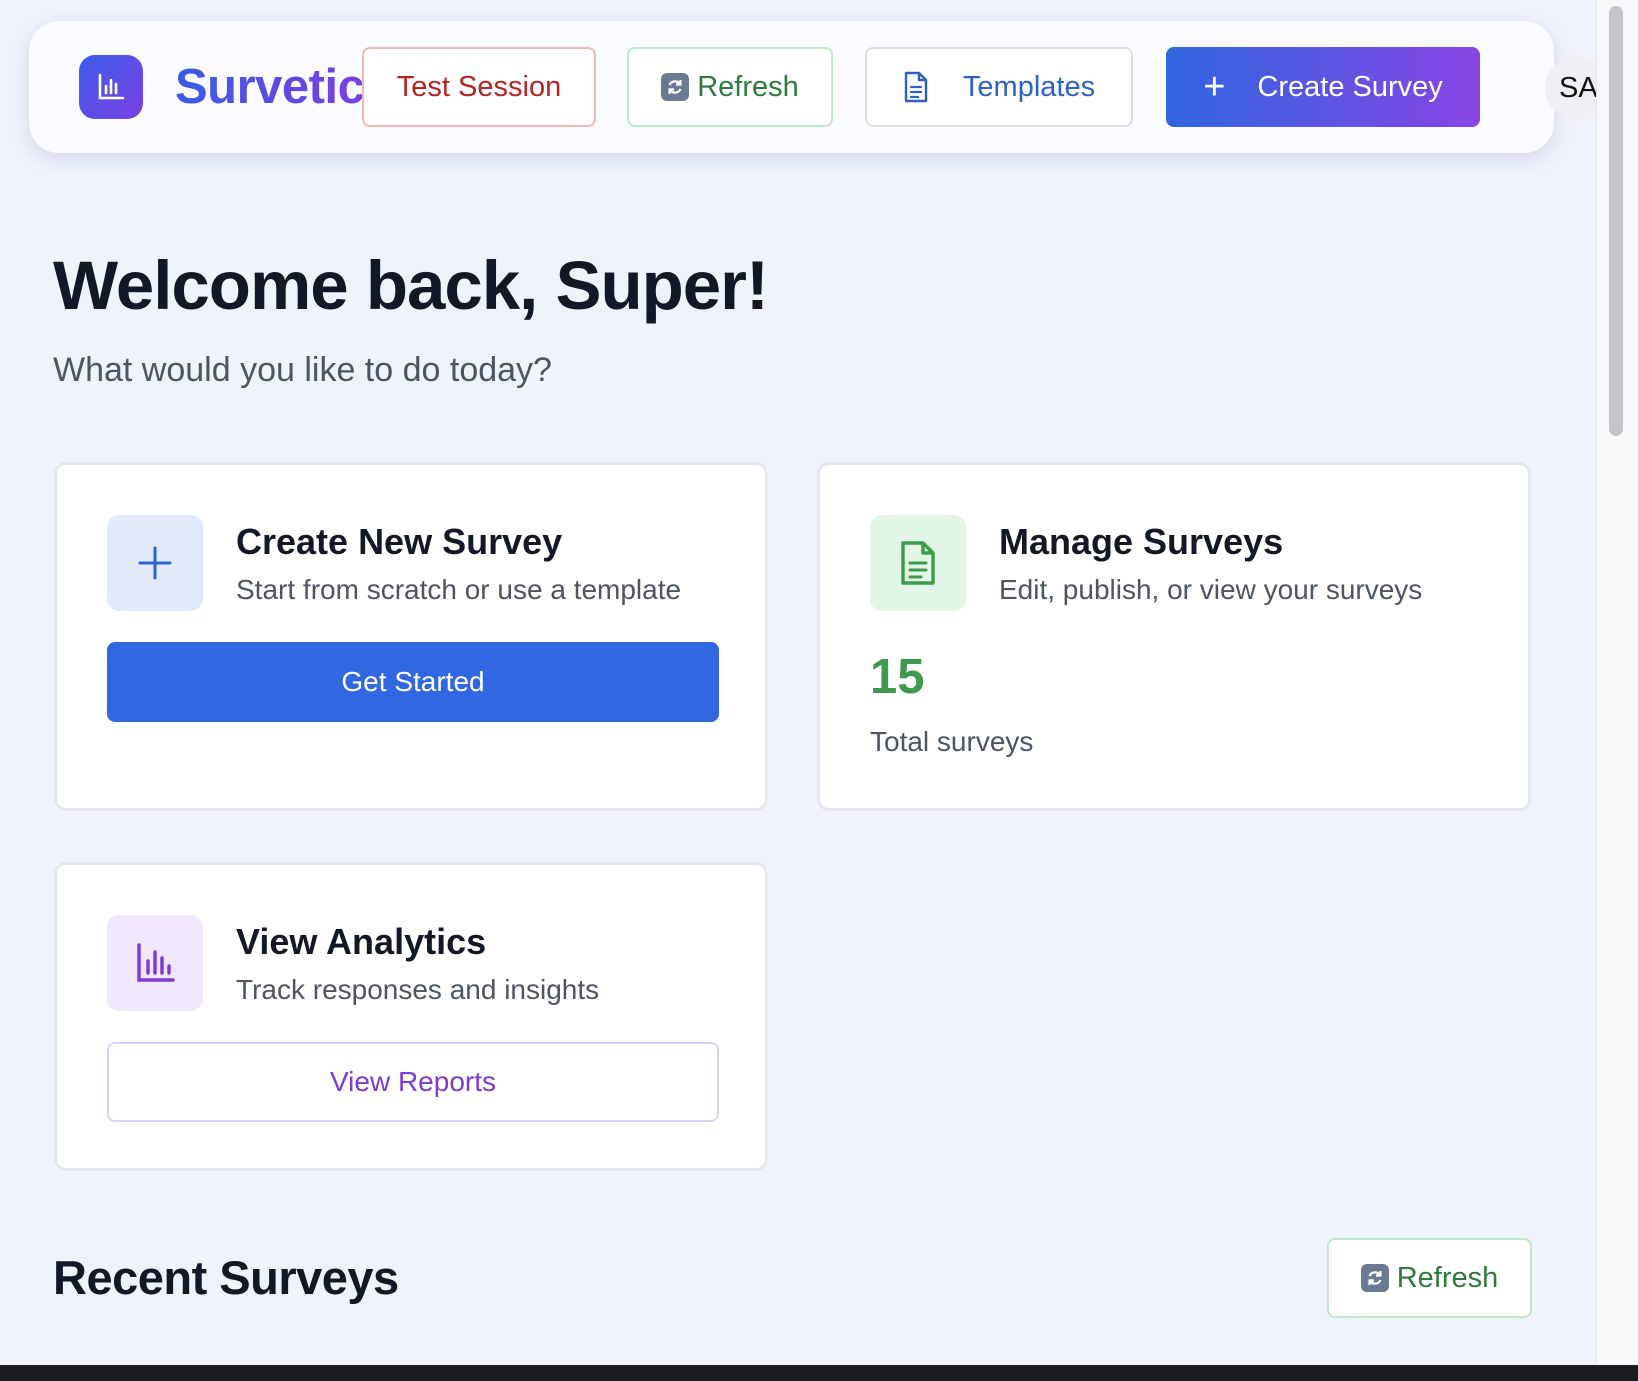  I want to click on page-title: Welcome back, Super!, so click(411, 285).